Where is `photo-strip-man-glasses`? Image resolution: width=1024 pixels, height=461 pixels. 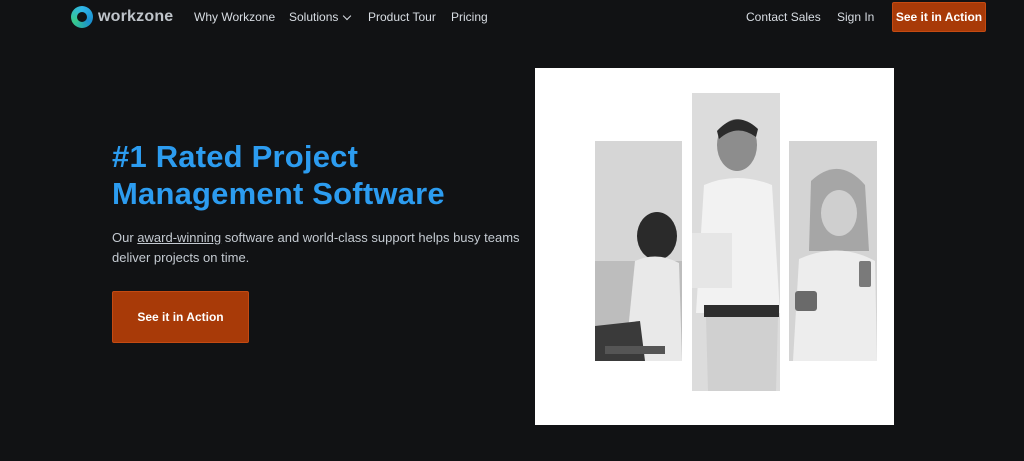
photo-strip-man-glasses is located at coordinates (736, 242).